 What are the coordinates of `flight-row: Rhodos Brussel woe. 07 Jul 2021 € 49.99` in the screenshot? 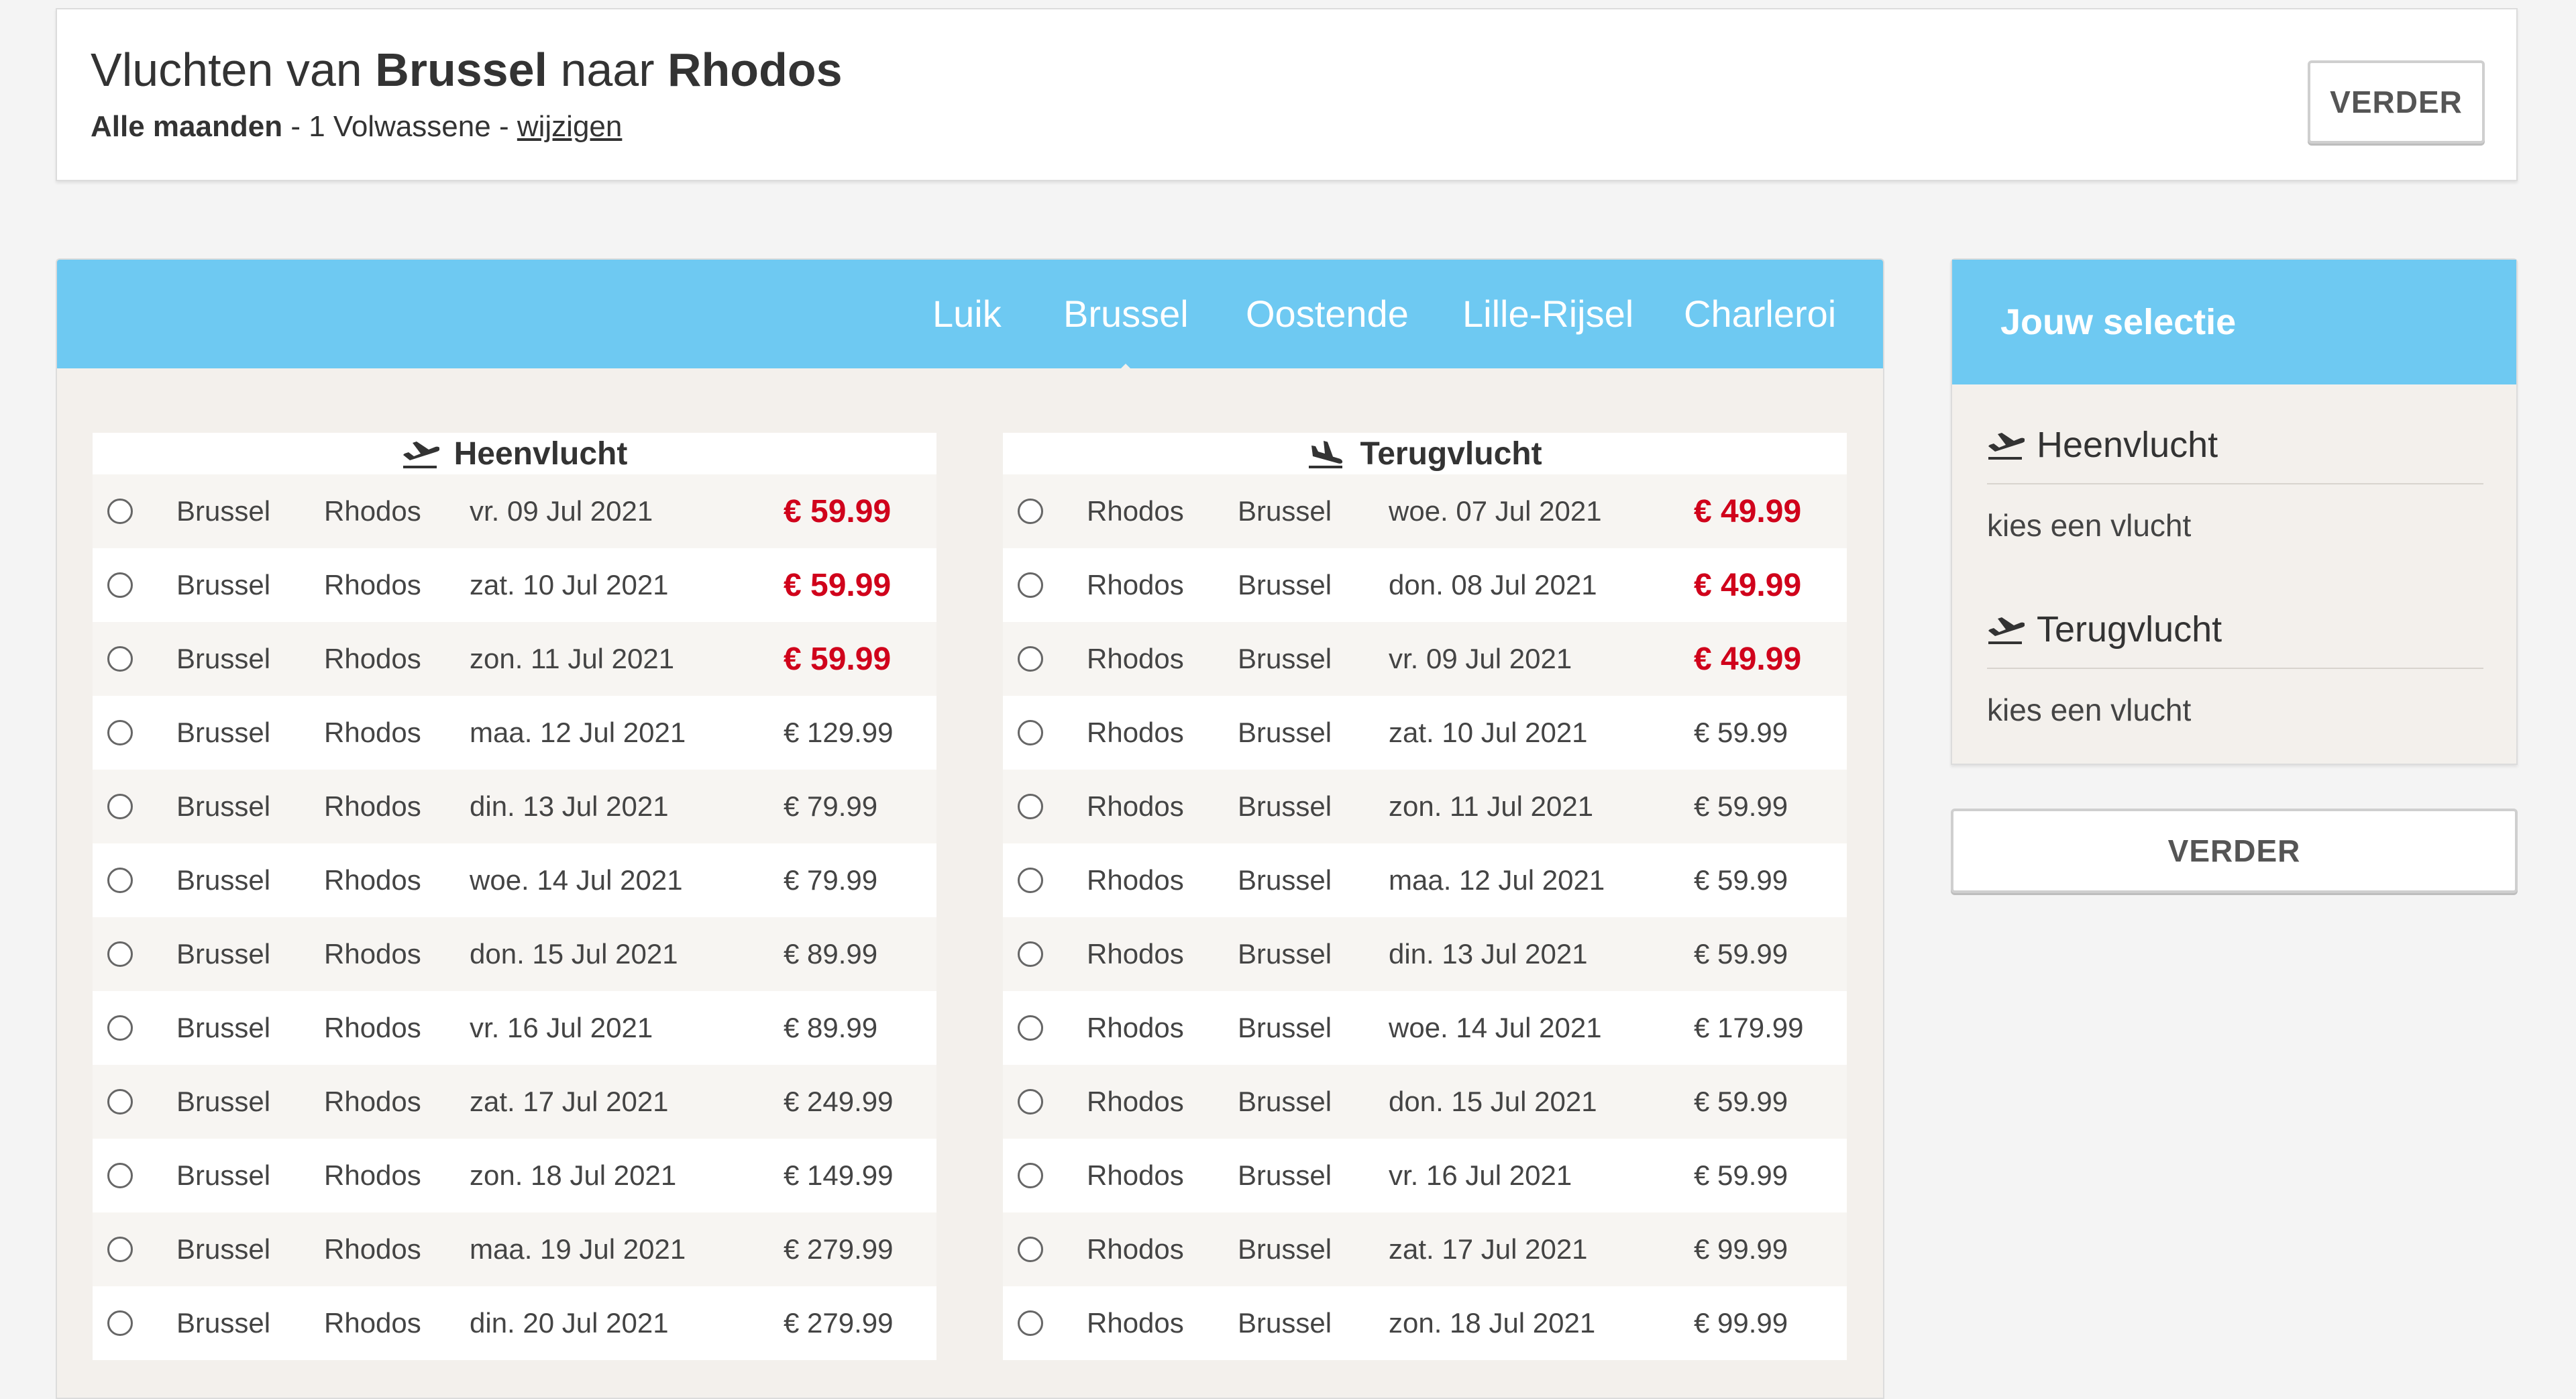 It's located at (1425, 511).